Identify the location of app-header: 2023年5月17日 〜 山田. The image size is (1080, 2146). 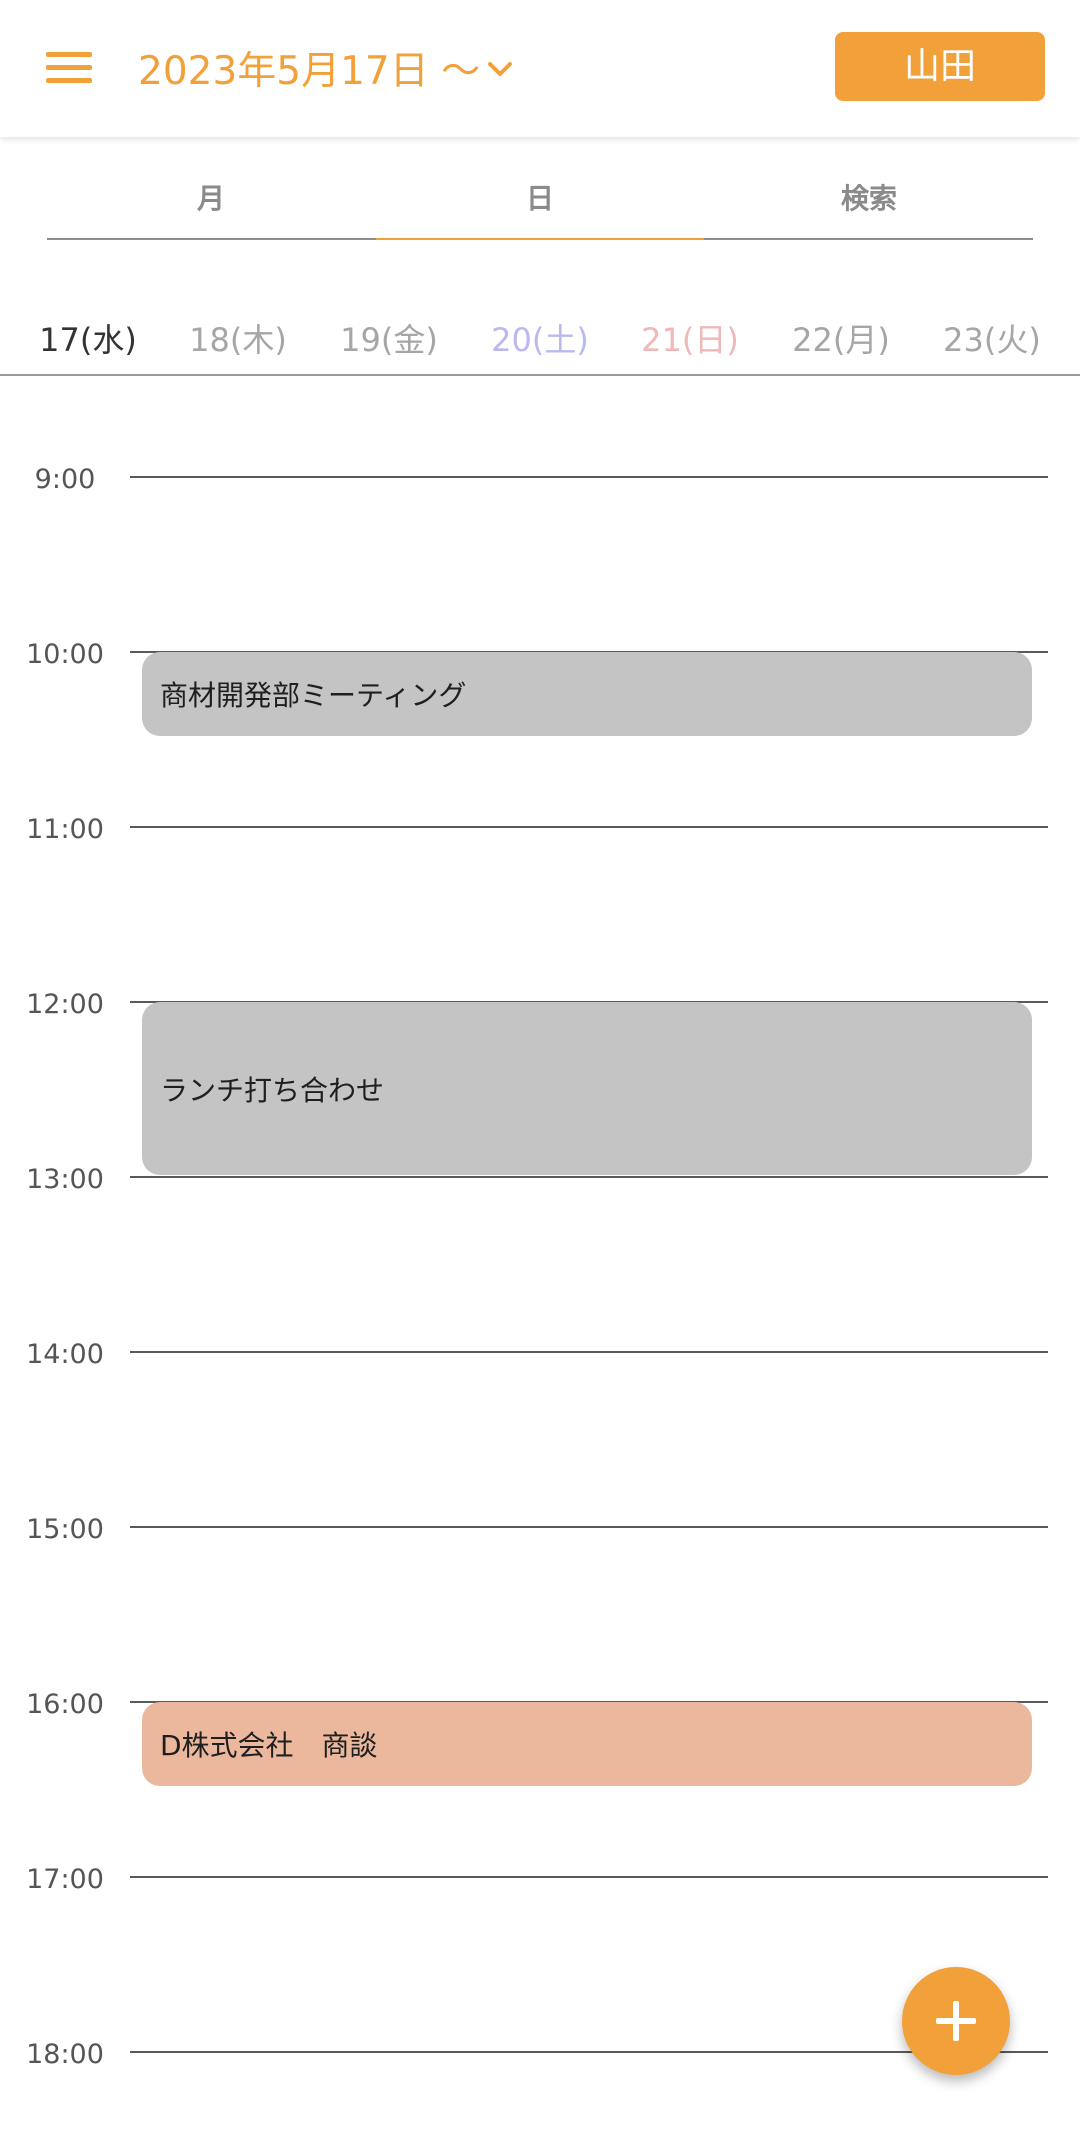
(540, 68).